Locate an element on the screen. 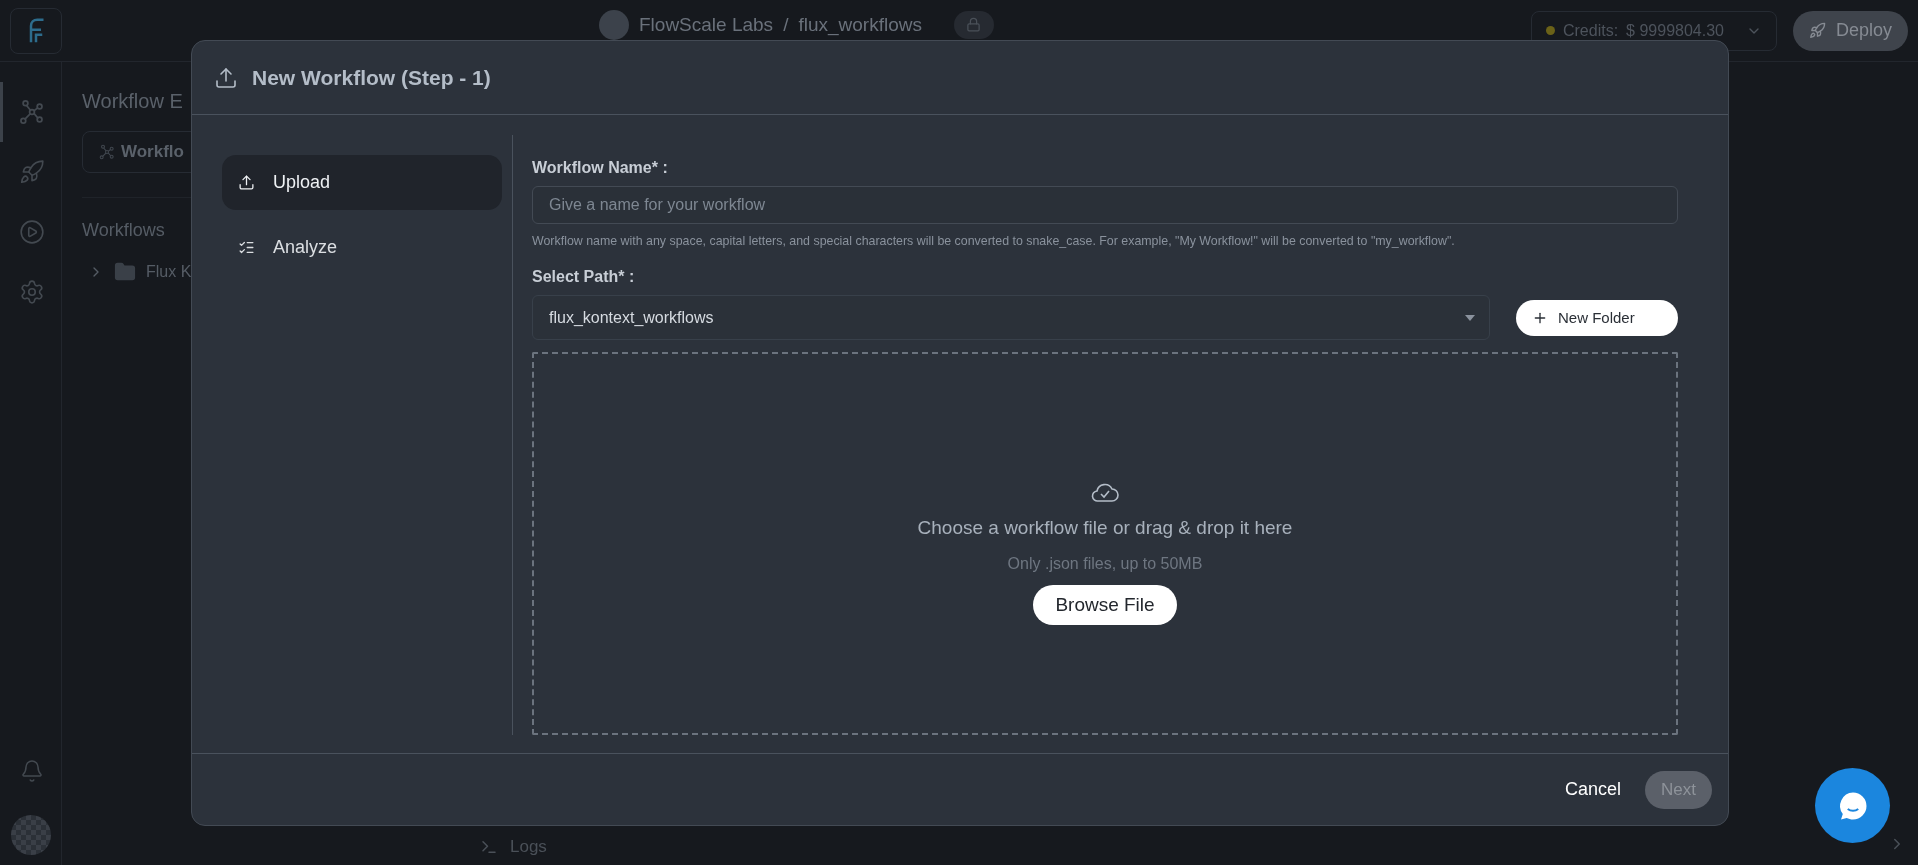 This screenshot has height=865, width=1918. drop-note: Only .json files, up to 50MB is located at coordinates (1105, 563).